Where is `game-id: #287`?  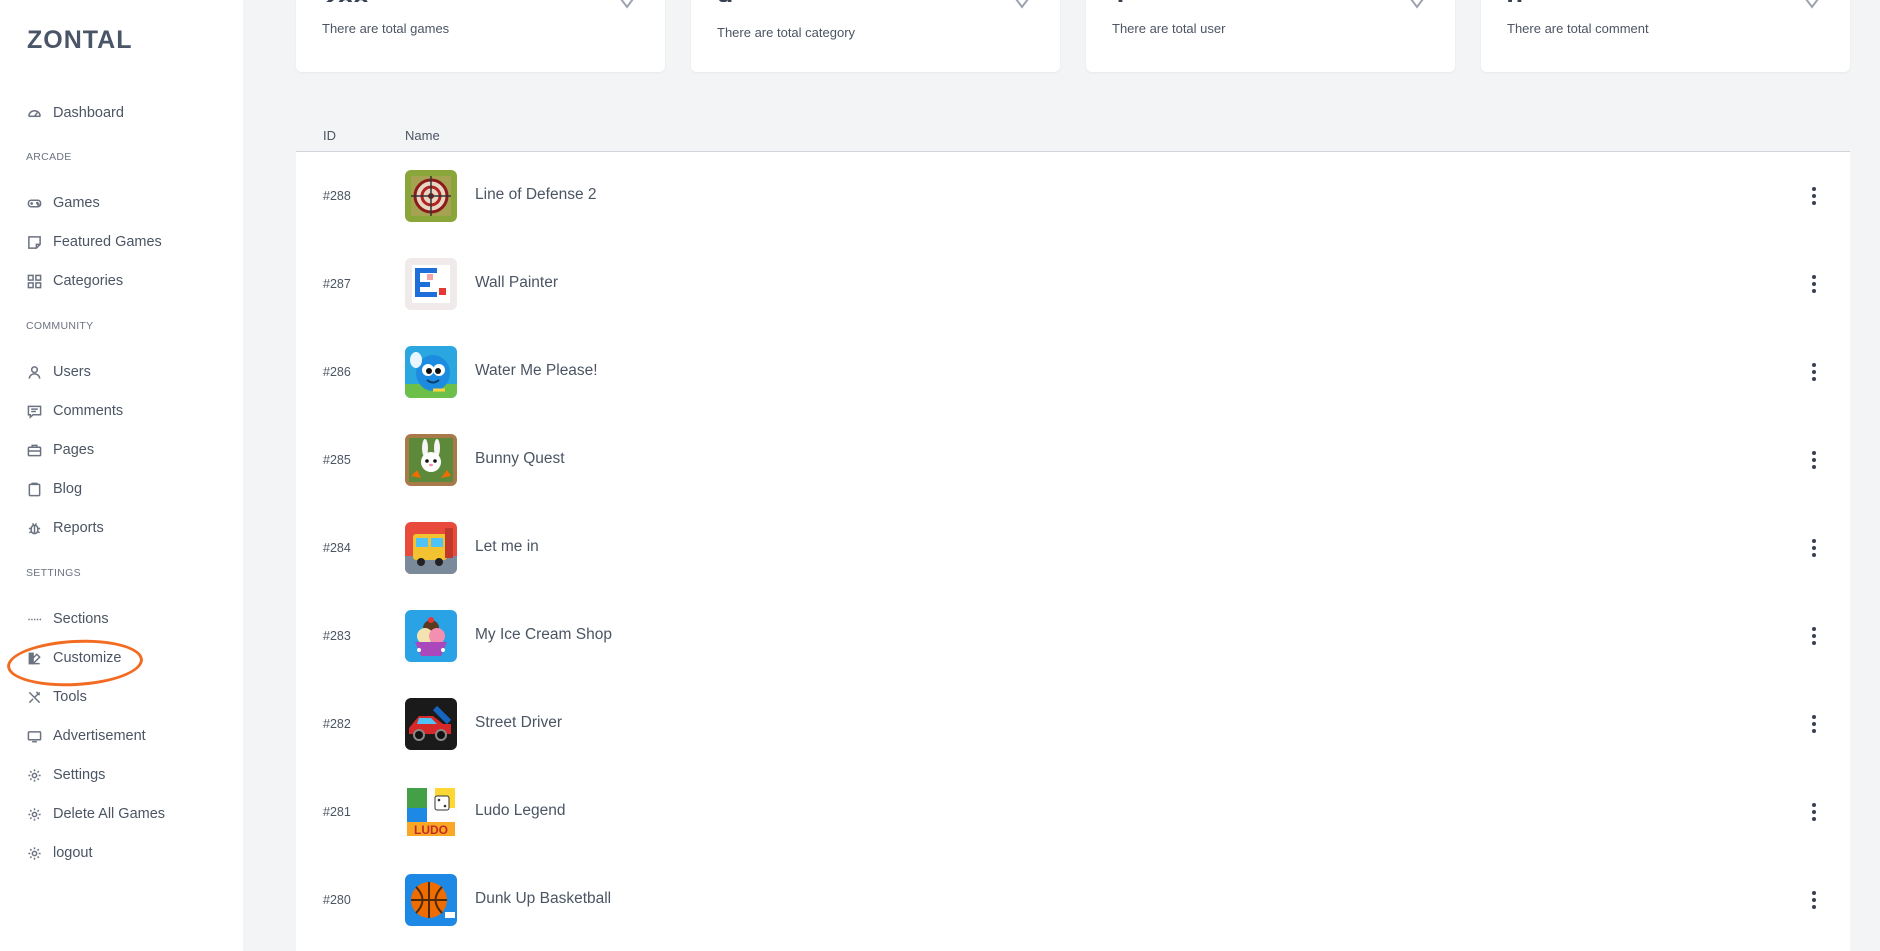 game-id: #287 is located at coordinates (337, 284).